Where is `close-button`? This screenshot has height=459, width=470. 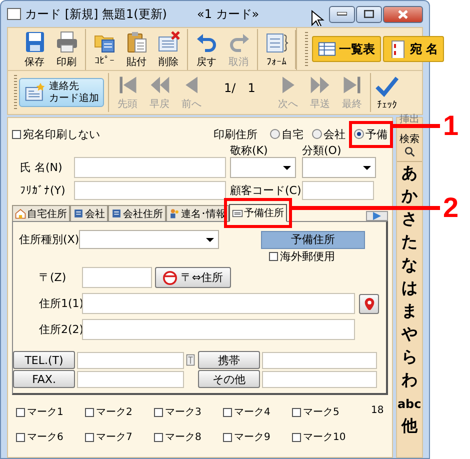
close-button is located at coordinates (403, 14).